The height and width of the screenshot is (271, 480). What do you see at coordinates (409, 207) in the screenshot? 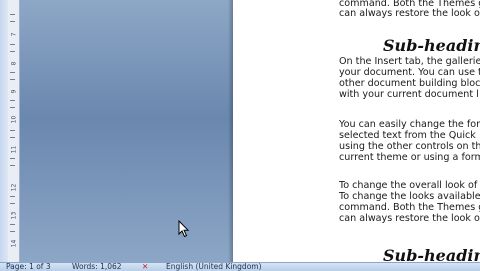
I see `body-text-line: command. Both the Themes g` at bounding box center [409, 207].